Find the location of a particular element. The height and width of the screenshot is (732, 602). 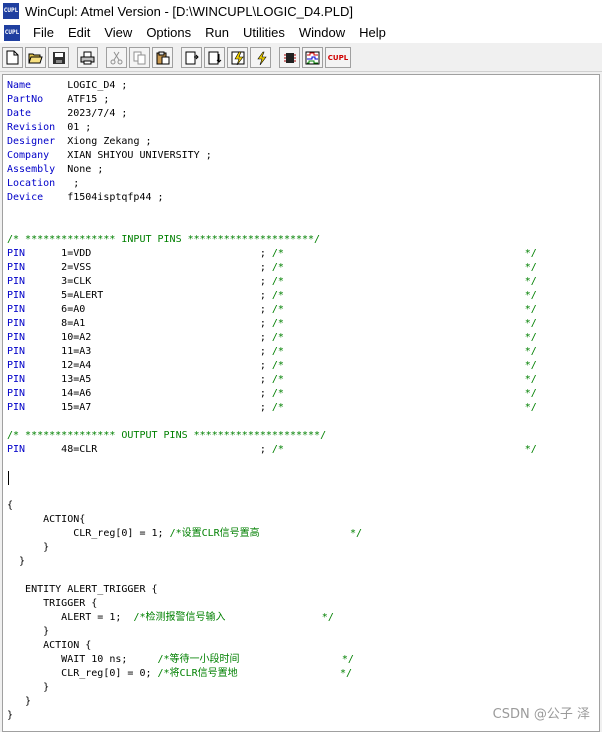

code-line: PIN 2=VSS ; /* */ is located at coordinates (272, 268).